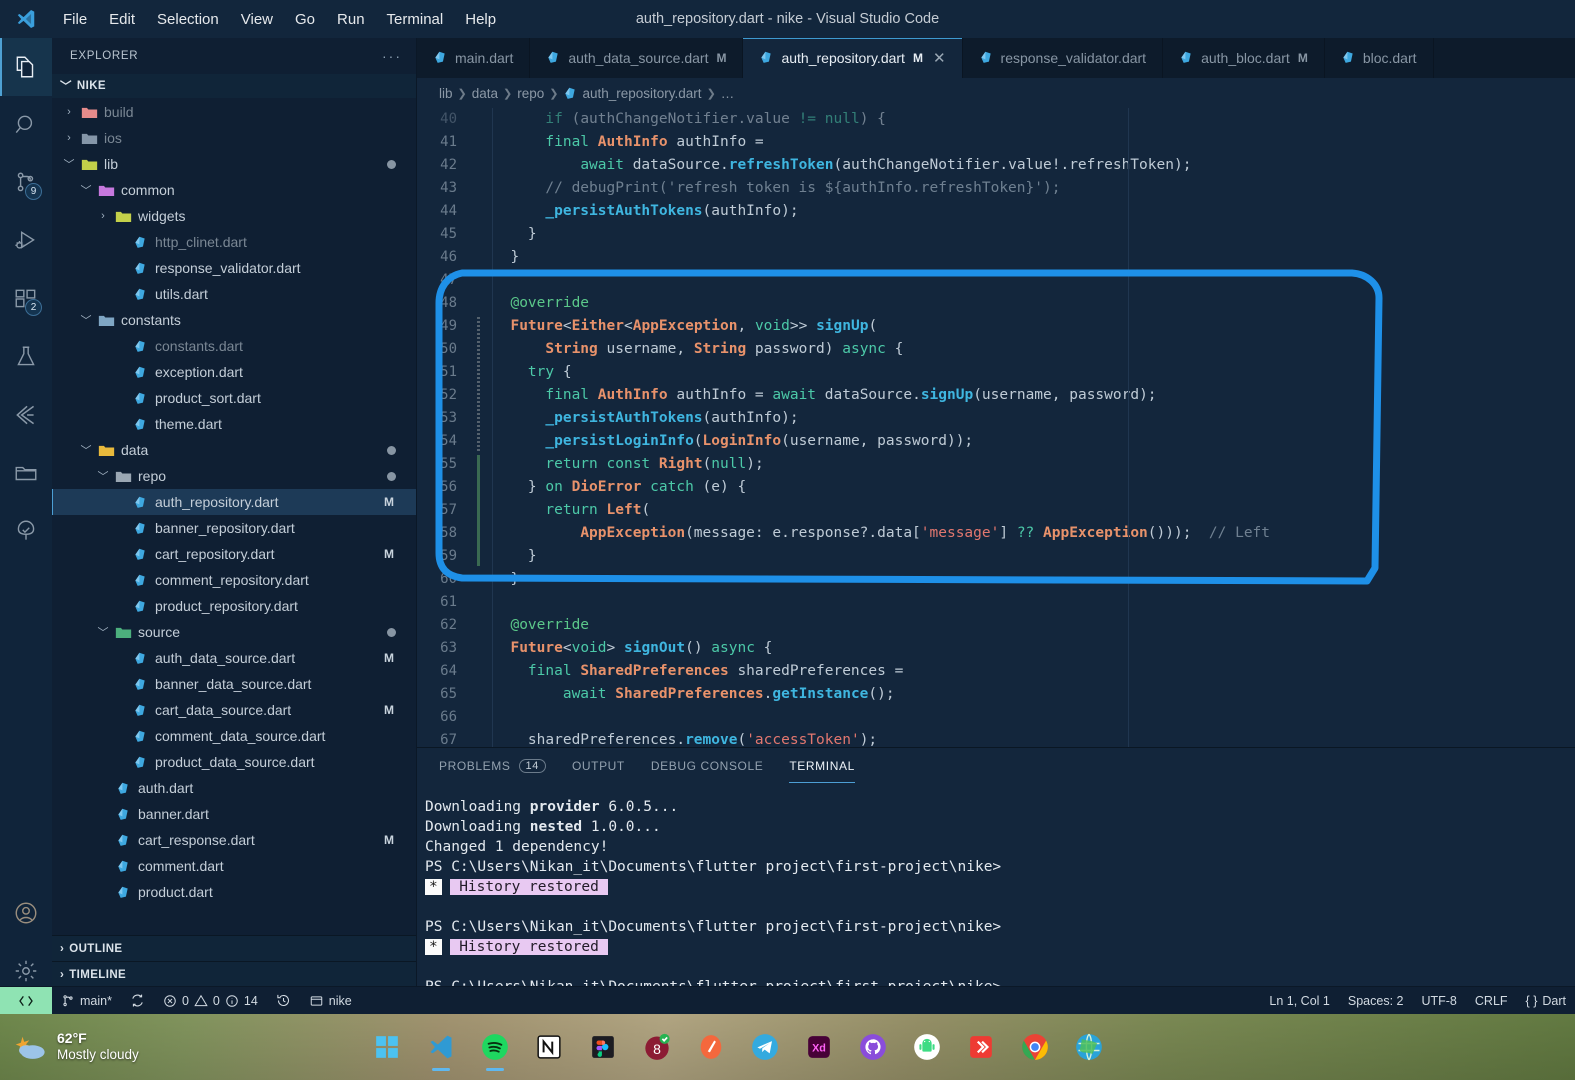  What do you see at coordinates (495, 1047) in the screenshot?
I see `taskbar-spotify-icon` at bounding box center [495, 1047].